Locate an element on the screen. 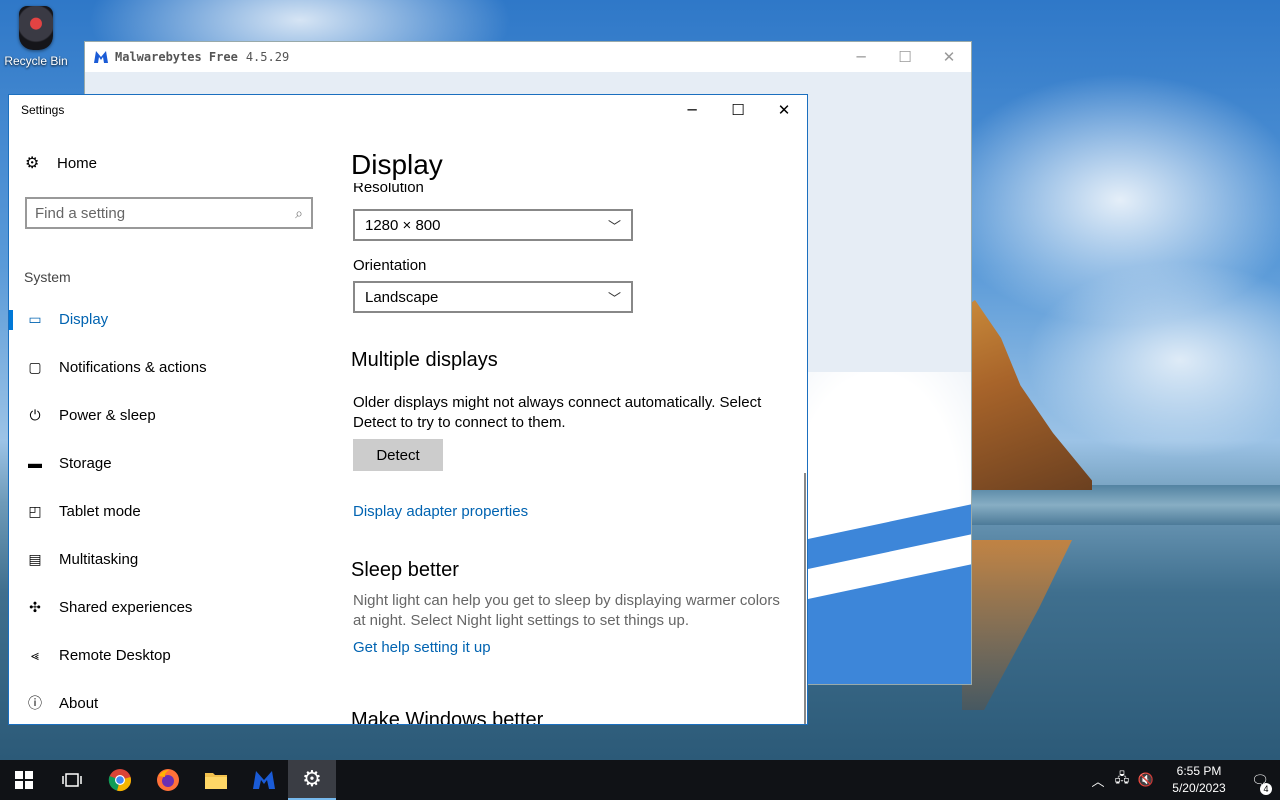 The image size is (1280, 800). cliff-reflection is located at coordinates (1017, 625).